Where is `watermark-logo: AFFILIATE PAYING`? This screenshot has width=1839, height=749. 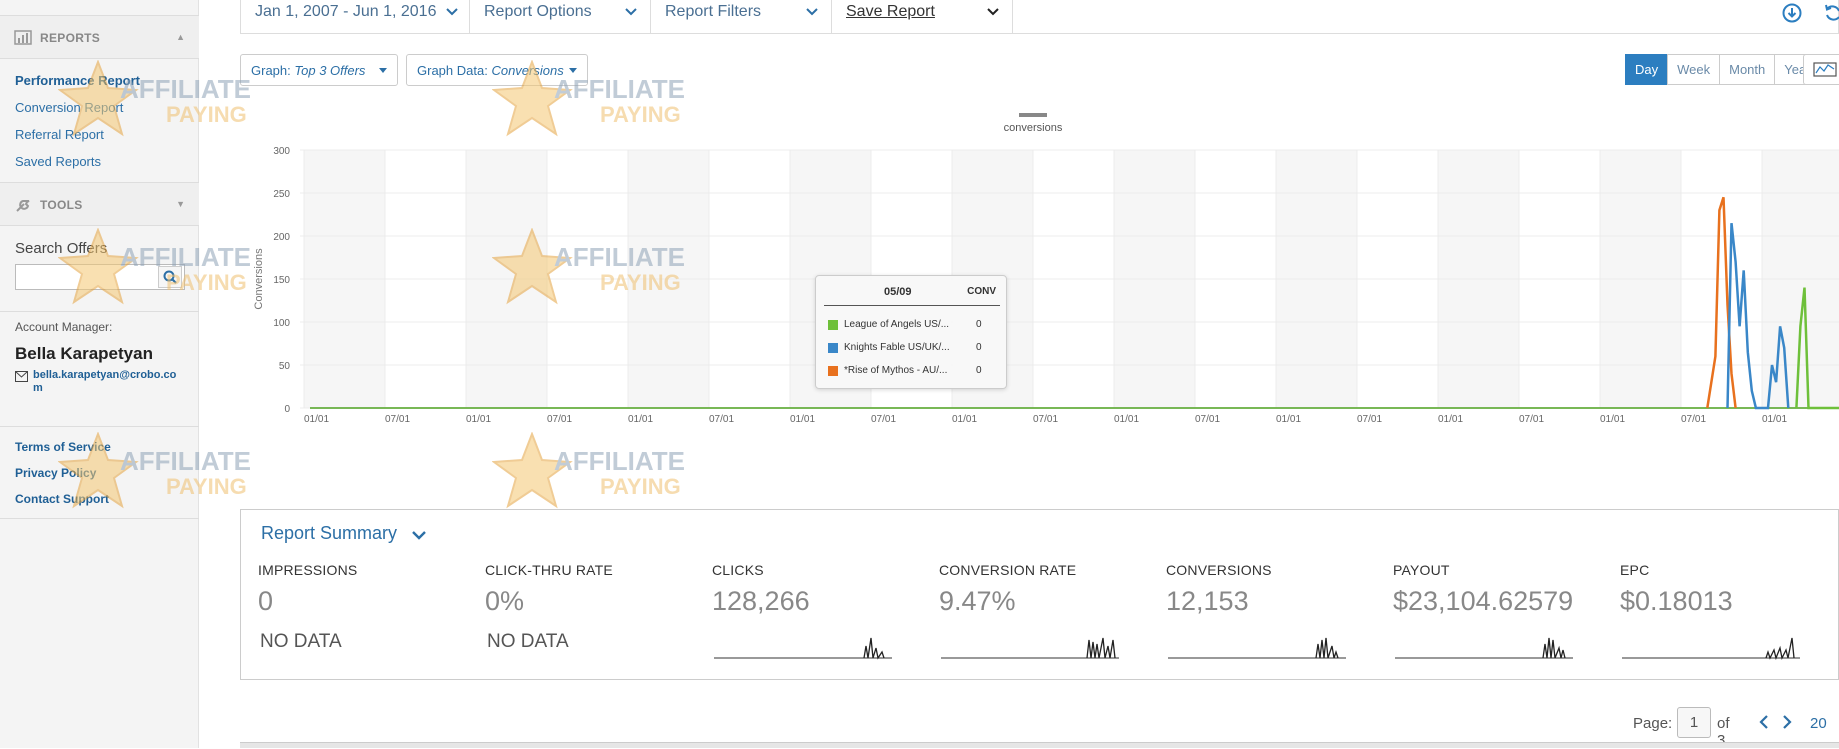
watermark-logo: AFFILIATE PAYING is located at coordinates (588, 470).